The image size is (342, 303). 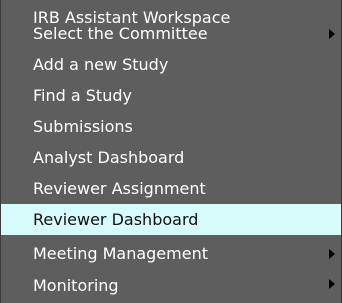 I want to click on menu-item-analyst-dashboard: Analyst Dashboard, so click(x=171, y=157).